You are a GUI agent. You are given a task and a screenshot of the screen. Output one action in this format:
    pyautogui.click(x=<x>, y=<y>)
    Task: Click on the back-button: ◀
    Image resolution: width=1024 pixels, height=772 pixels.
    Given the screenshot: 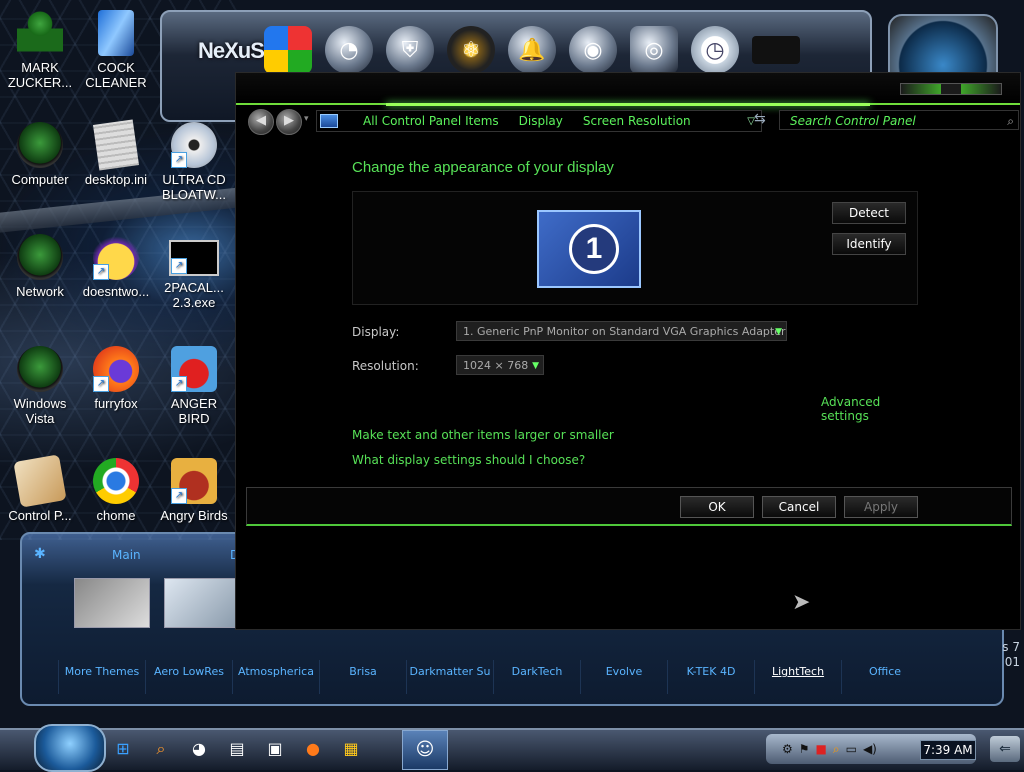 What is the action you would take?
    pyautogui.click(x=261, y=122)
    